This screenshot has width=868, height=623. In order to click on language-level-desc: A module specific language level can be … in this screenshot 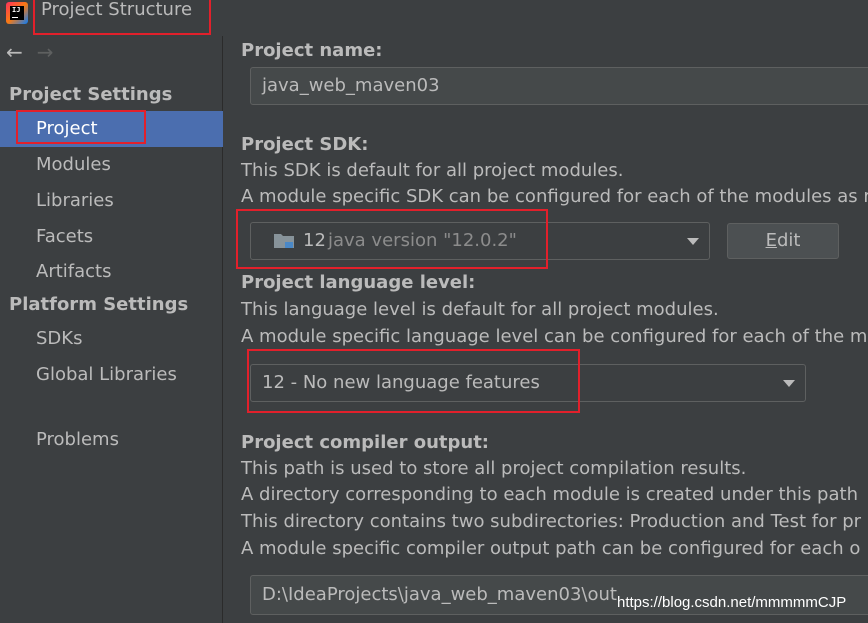, I will do `click(554, 336)`.